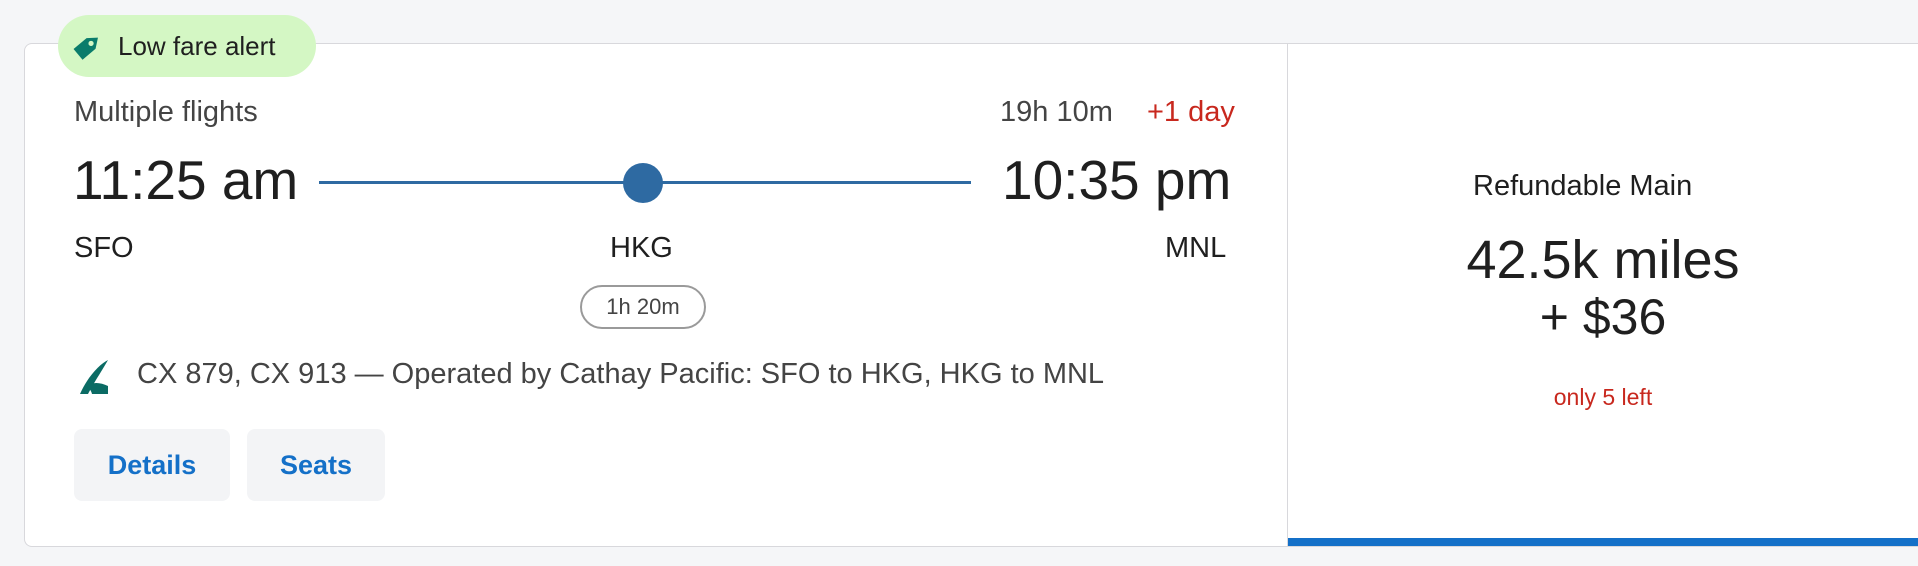  I want to click on low-fare-alert-badge: Low fare alert, so click(187, 46).